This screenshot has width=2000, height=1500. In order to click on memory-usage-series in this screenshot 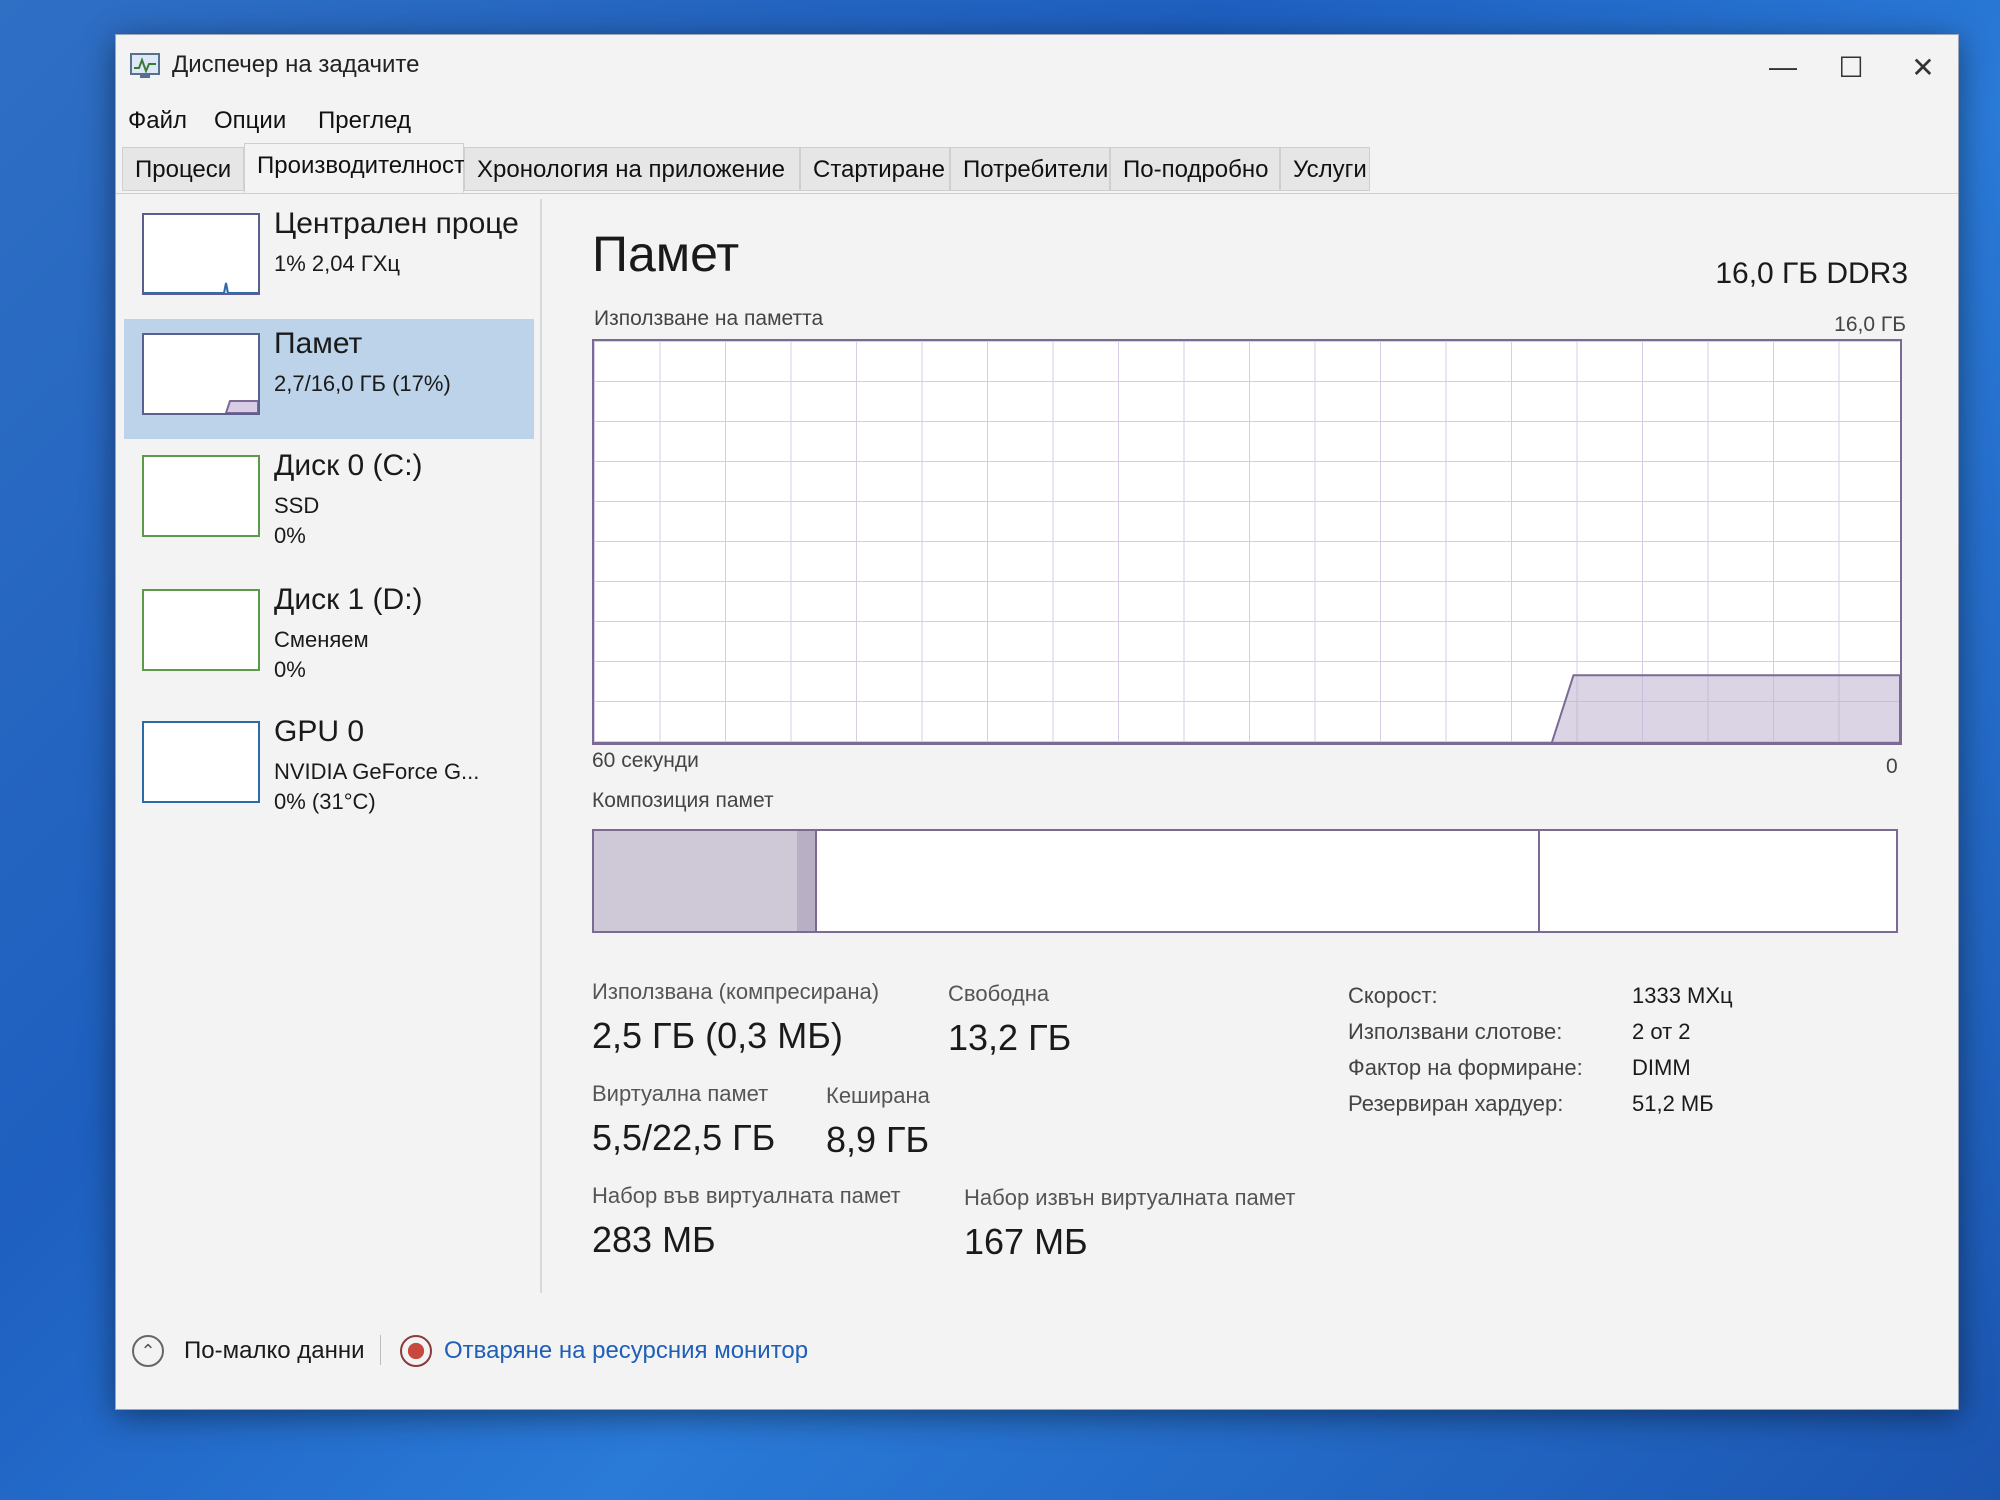, I will do `click(1247, 708)`.